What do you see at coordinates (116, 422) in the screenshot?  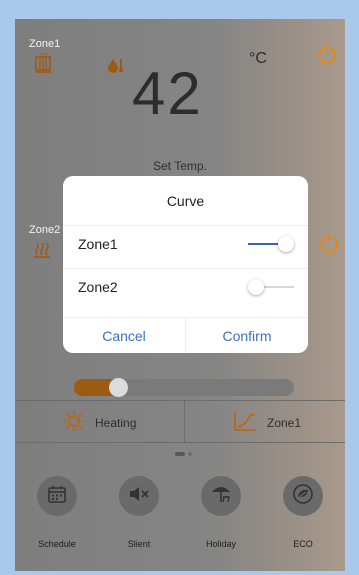 I see `heating-mode-label: Heating` at bounding box center [116, 422].